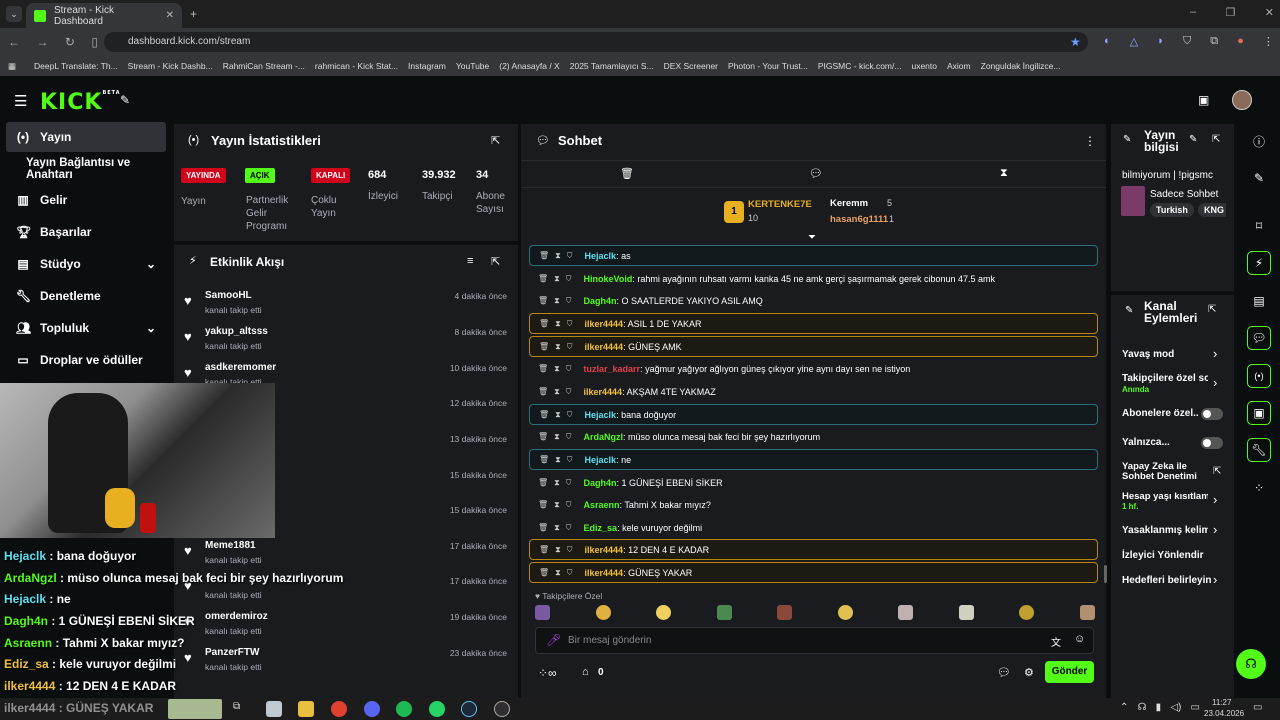 The height and width of the screenshot is (720, 1280). What do you see at coordinates (1231, 12) in the screenshot?
I see `maximize-icon: ❐` at bounding box center [1231, 12].